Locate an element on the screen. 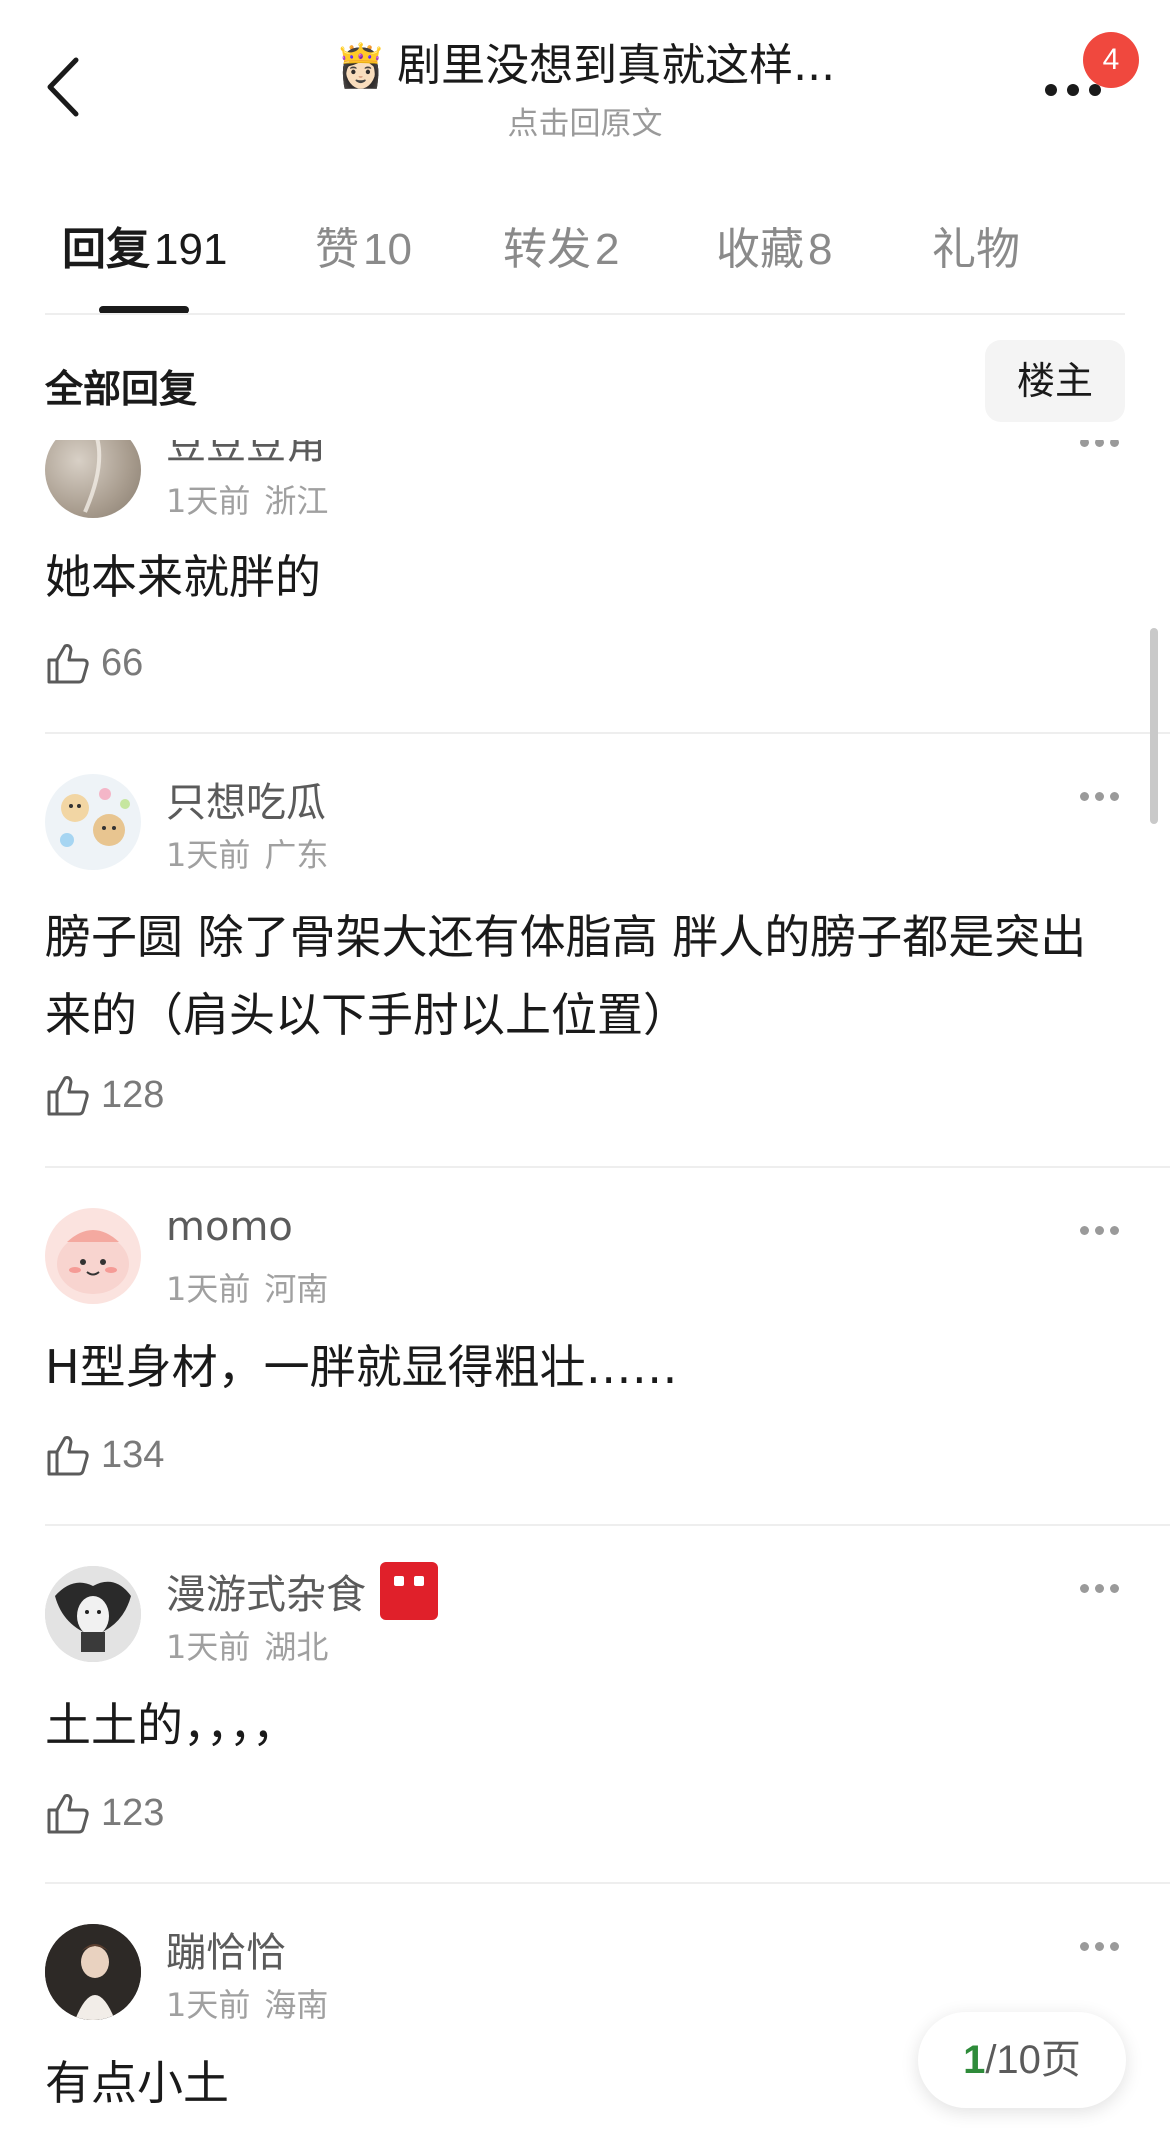  interaction-tabs: 回复191 赞10 转发2 收藏8 礼物 is located at coordinates (585, 264).